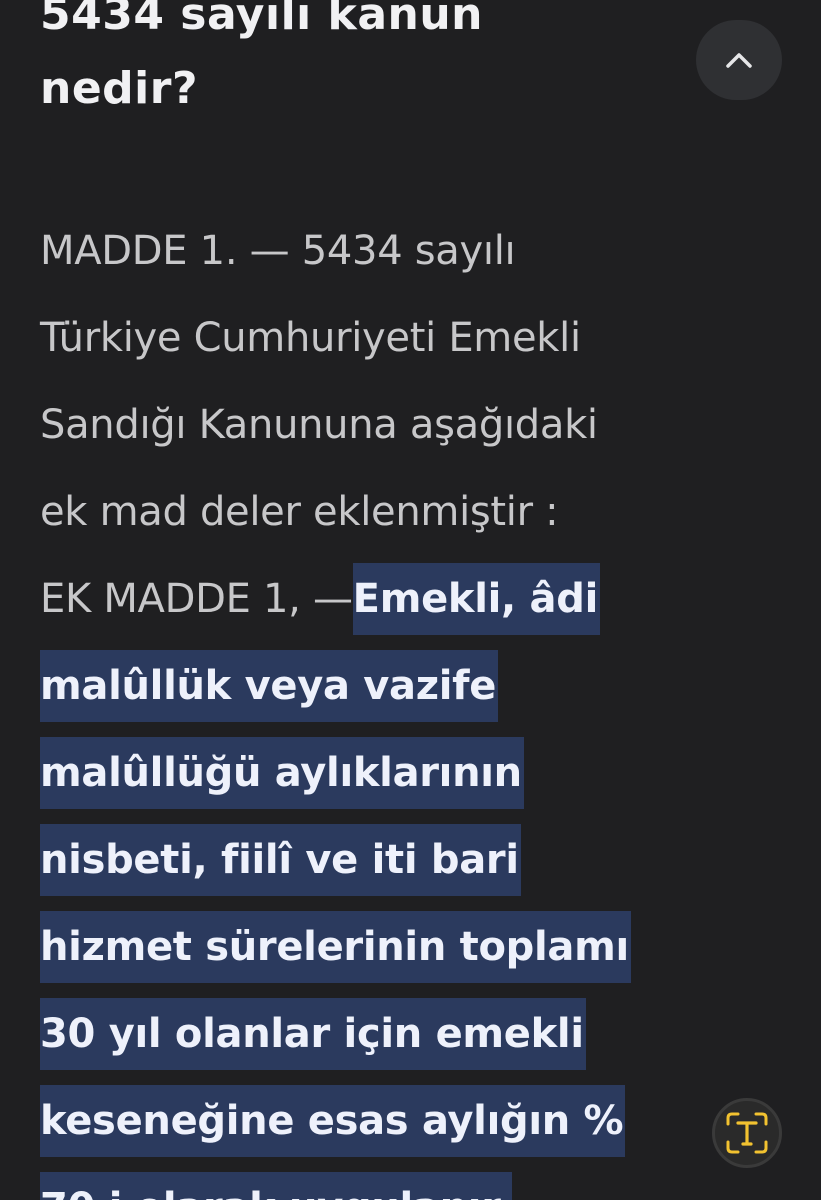 The height and width of the screenshot is (1200, 821). Describe the element at coordinates (313, 1034) in the screenshot. I see `highlighted-text: 30 yıl olanlar için emekli` at that location.